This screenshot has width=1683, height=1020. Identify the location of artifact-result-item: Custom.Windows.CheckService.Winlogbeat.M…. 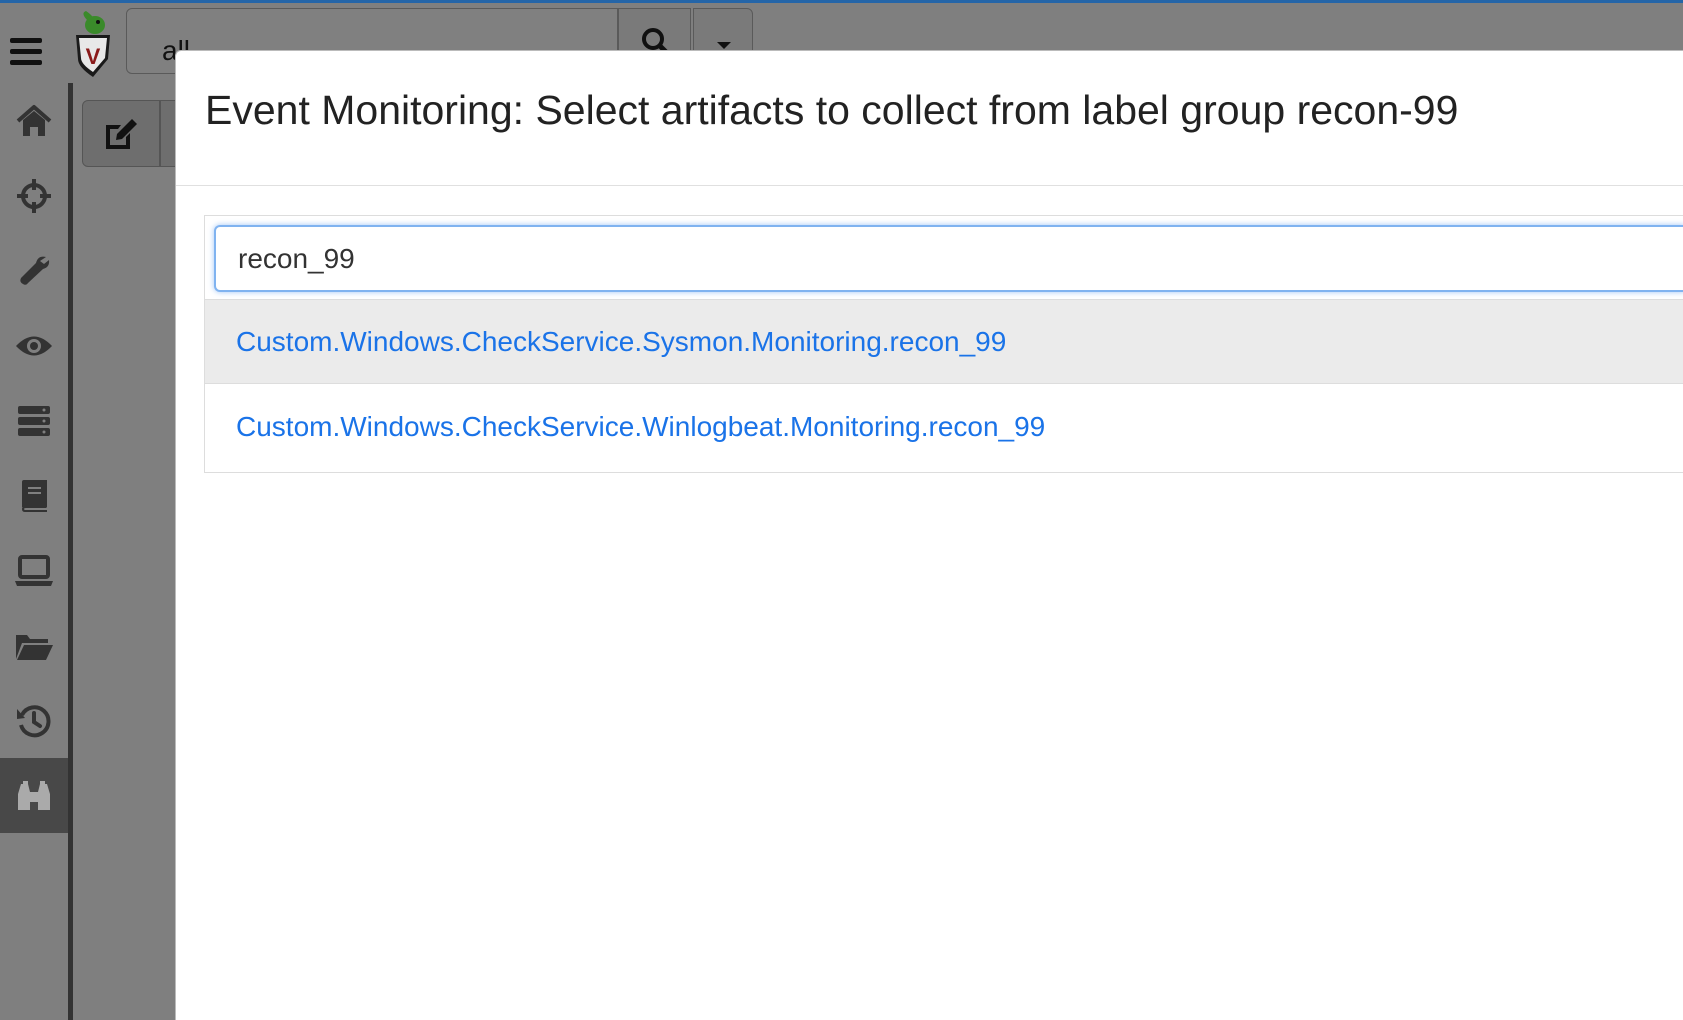
(944, 426).